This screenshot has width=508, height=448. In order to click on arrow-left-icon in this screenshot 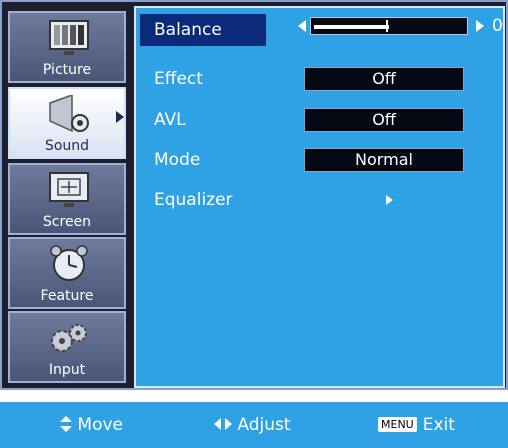, I will do `click(302, 26)`.